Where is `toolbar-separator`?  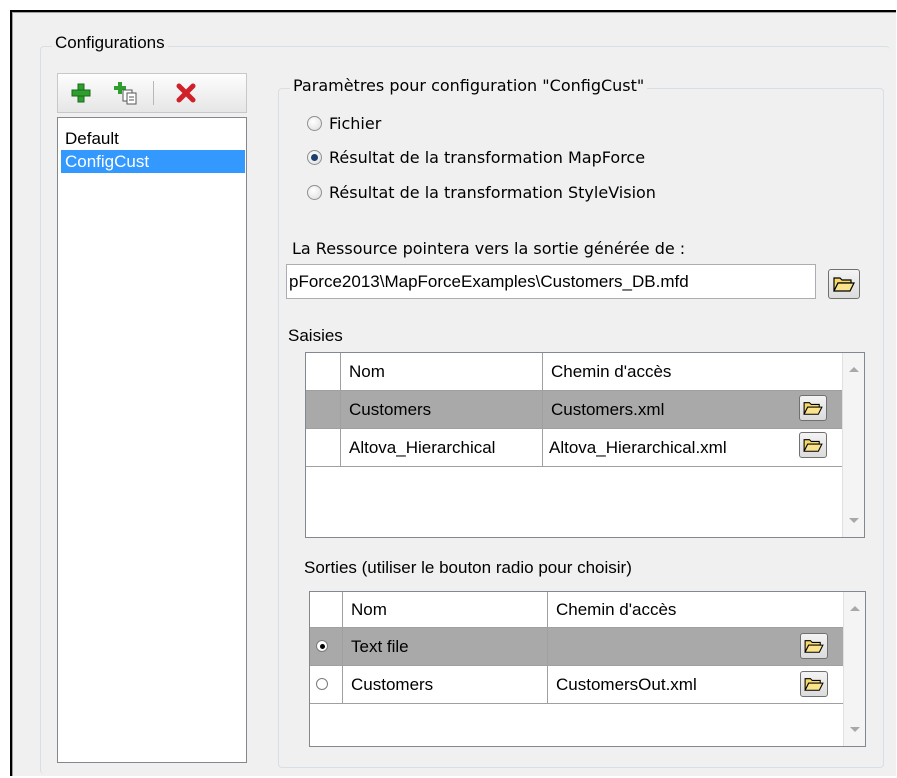 toolbar-separator is located at coordinates (153, 93).